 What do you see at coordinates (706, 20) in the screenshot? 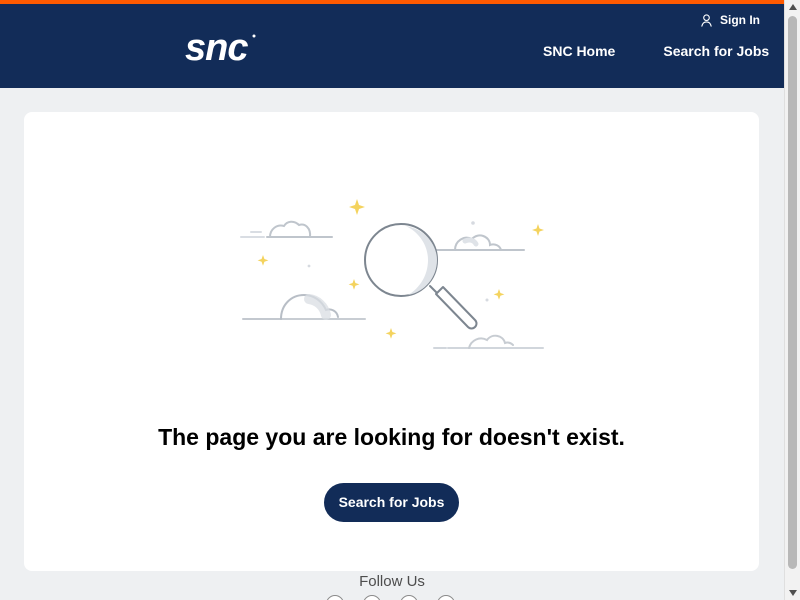
I see `user-icon` at bounding box center [706, 20].